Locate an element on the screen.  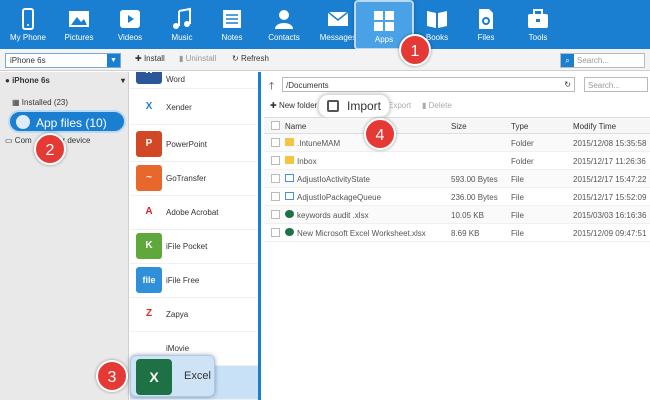
acrobat-icon: A is located at coordinates (149, 212).